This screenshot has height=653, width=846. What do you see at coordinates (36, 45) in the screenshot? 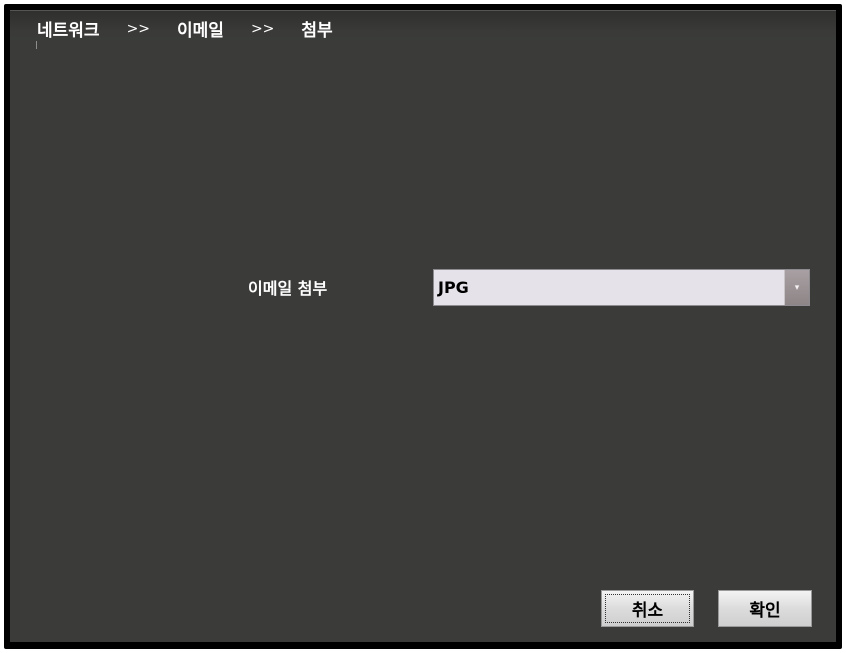
I see `title-divider-tick` at bounding box center [36, 45].